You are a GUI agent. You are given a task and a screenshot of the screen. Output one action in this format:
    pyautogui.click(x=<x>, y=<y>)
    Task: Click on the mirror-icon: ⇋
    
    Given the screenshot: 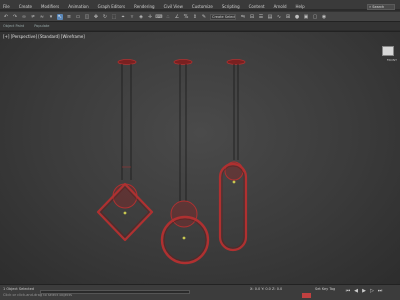 What is the action you would take?
    pyautogui.click(x=243, y=17)
    